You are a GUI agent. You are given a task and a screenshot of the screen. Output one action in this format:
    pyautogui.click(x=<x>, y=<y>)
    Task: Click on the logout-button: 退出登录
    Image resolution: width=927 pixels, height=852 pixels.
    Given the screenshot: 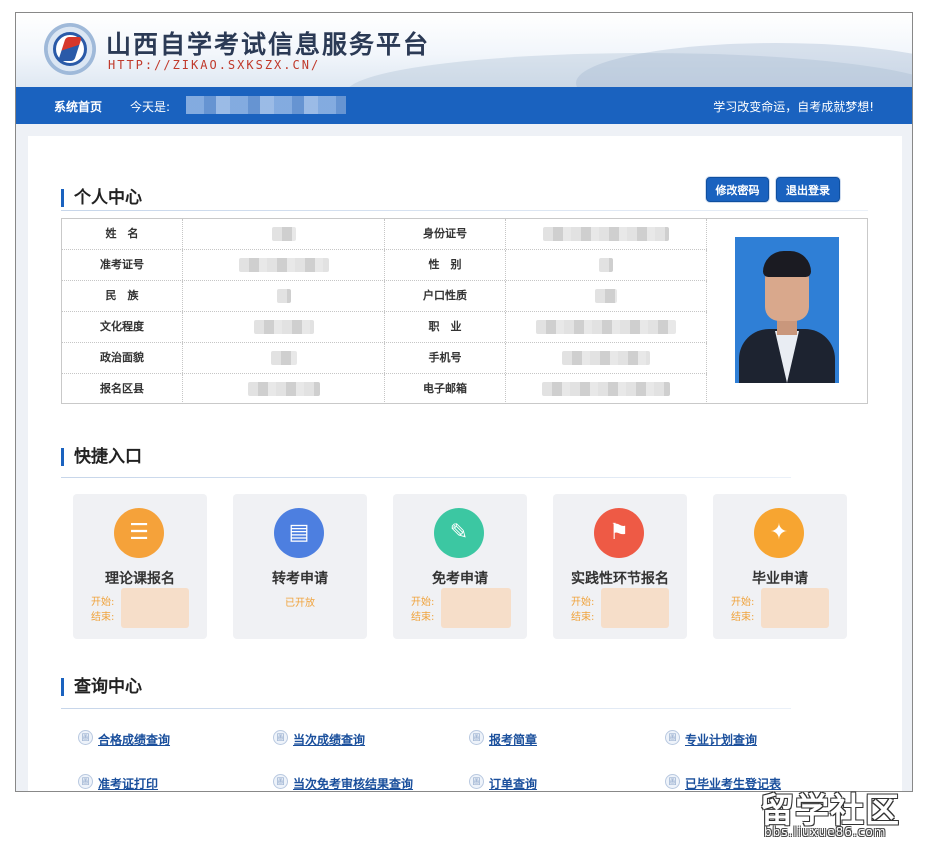 What is the action you would take?
    pyautogui.click(x=808, y=189)
    